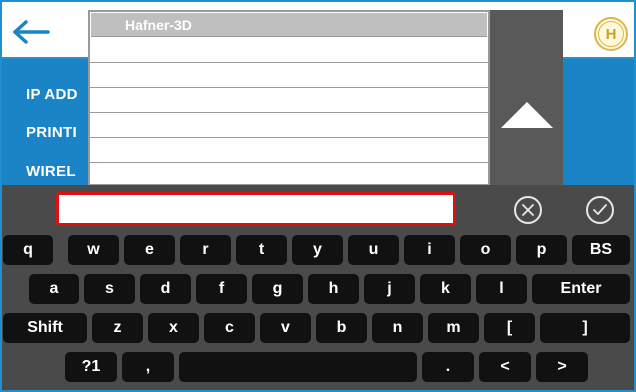 The width and height of the screenshot is (636, 392). What do you see at coordinates (277, 289) in the screenshot?
I see `key-g: g` at bounding box center [277, 289].